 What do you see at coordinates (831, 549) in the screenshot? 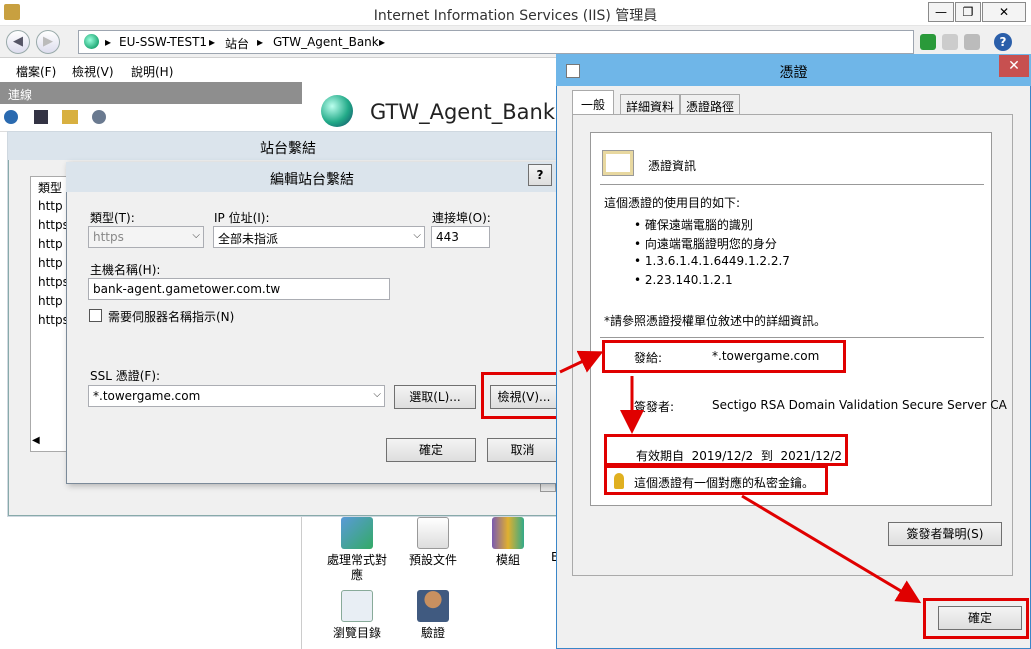
I see `arrow-to-ok` at bounding box center [831, 549].